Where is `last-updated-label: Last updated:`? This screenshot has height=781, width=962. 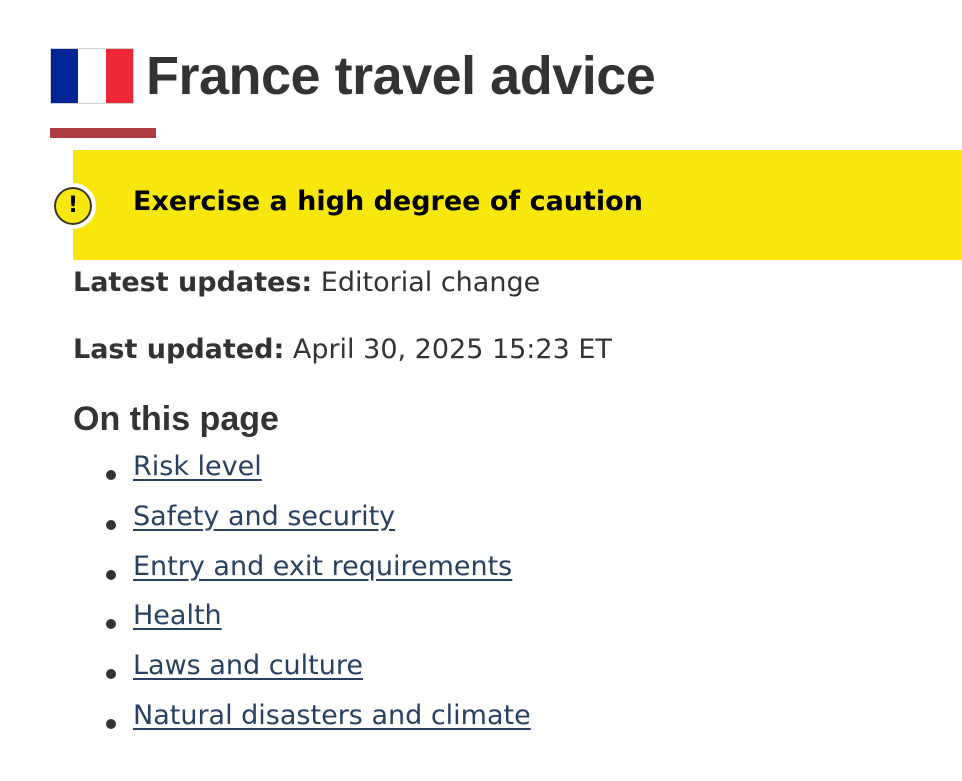
last-updated-label: Last updated: is located at coordinates (179, 349).